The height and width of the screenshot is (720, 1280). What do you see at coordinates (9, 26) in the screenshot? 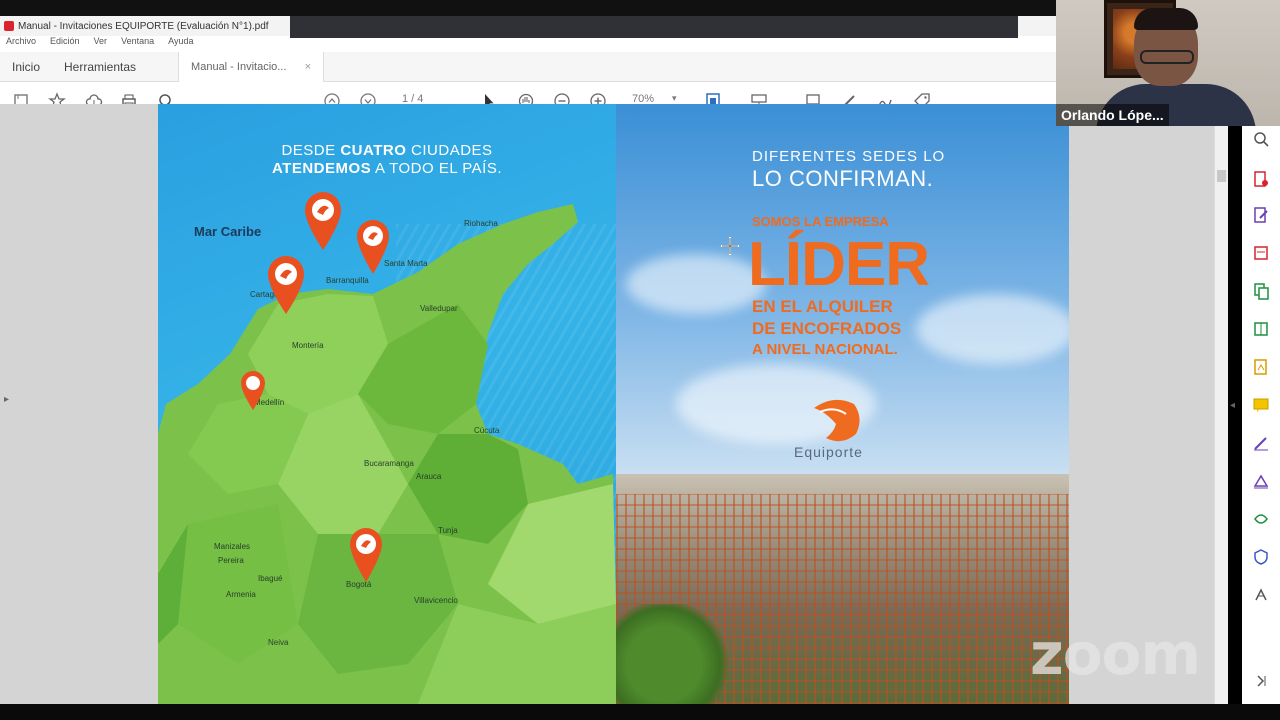
I see `acrobat-icon` at bounding box center [9, 26].